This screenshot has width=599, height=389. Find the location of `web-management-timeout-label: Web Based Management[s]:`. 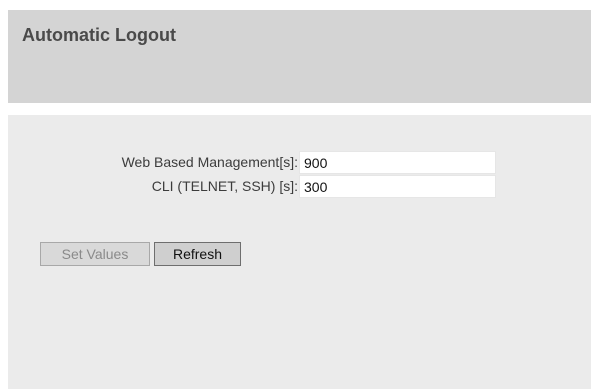

web-management-timeout-label: Web Based Management[s]: is located at coordinates (209, 162).